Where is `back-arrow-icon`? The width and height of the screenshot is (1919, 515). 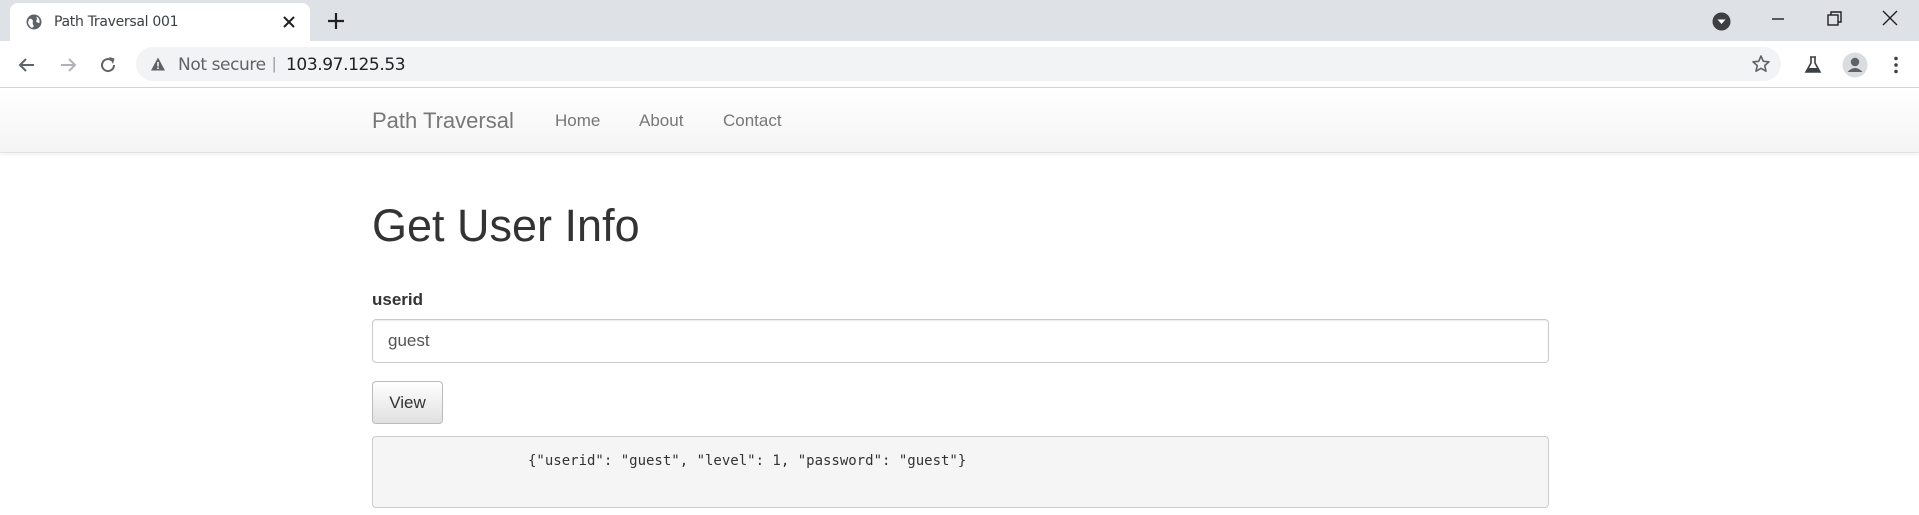 back-arrow-icon is located at coordinates (27, 65).